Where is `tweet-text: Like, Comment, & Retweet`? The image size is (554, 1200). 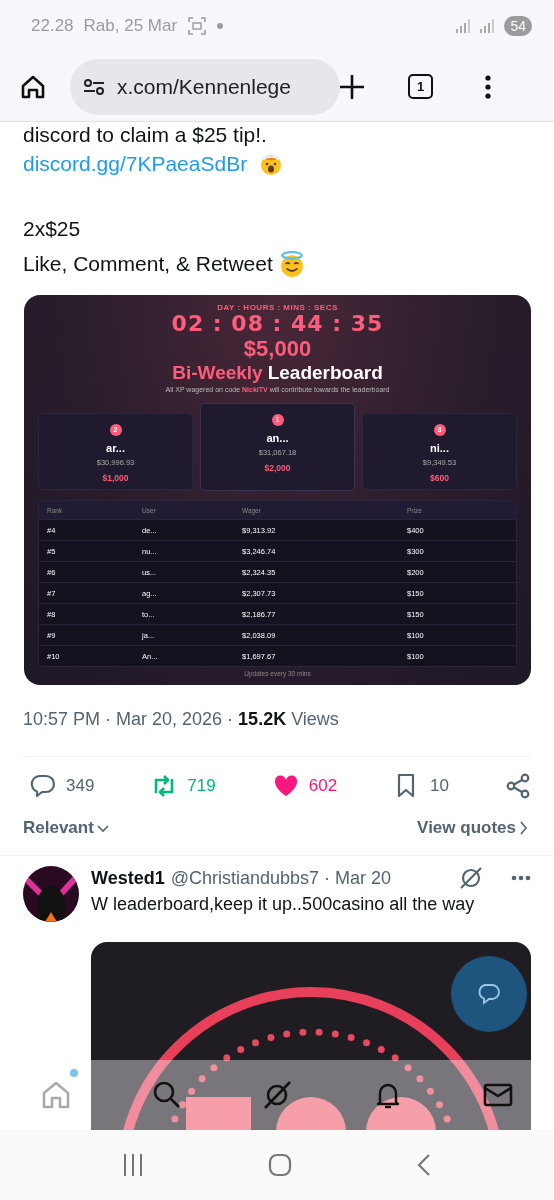
tweet-text: Like, Comment, & Retweet is located at coordinates (148, 264).